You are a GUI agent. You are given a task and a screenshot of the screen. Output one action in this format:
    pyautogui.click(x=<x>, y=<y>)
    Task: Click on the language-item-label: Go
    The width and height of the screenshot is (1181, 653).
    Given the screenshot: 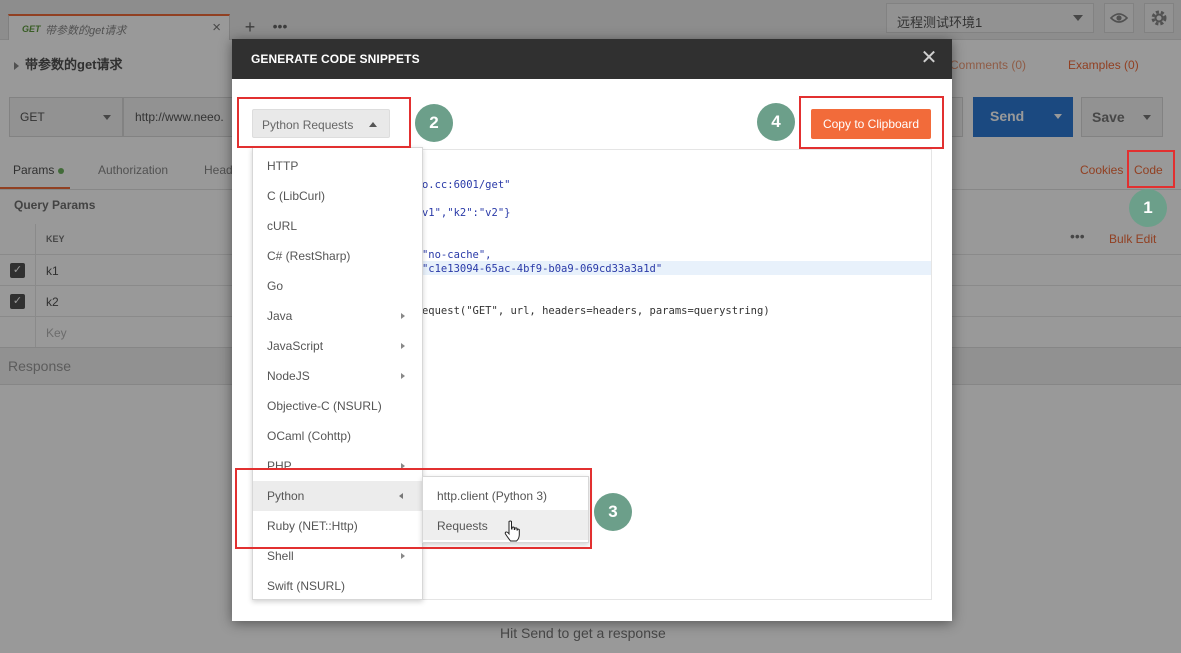 What is the action you would take?
    pyautogui.click(x=275, y=286)
    